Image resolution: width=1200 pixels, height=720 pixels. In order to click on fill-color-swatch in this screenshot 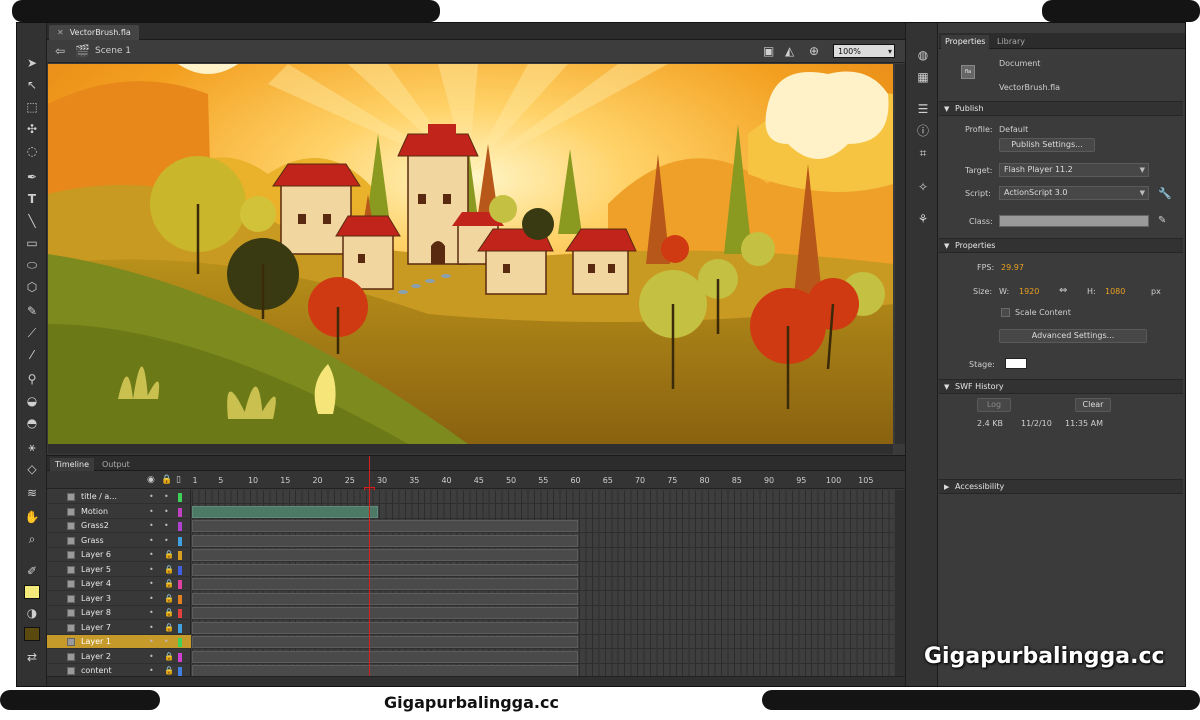, I will do `click(32, 634)`.